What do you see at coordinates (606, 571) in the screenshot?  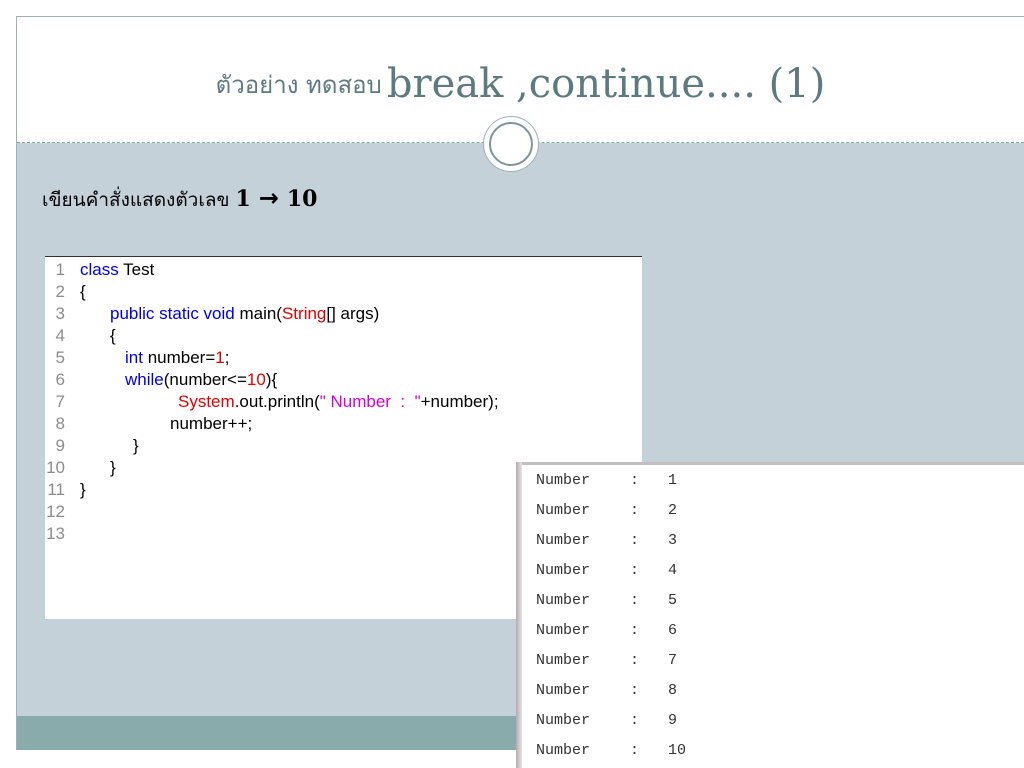 I see `output-line: Number: 4` at bounding box center [606, 571].